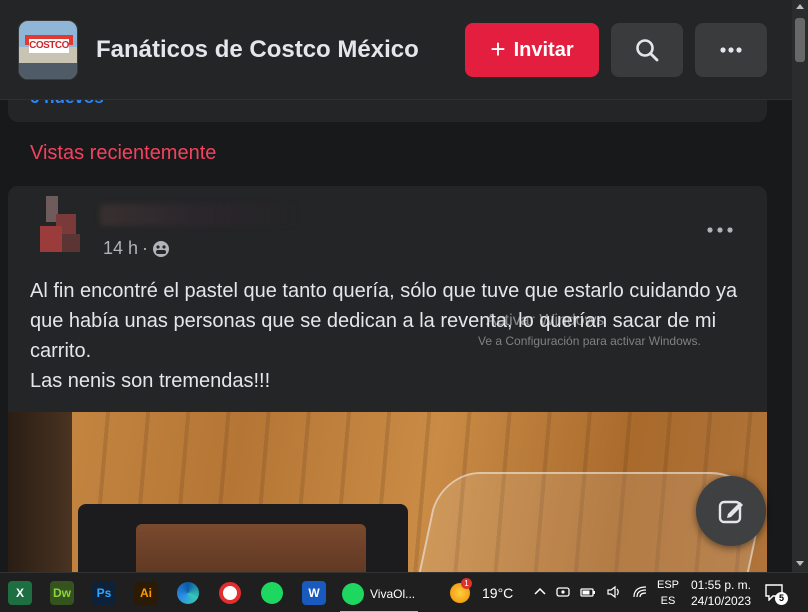 The image size is (808, 612). What do you see at coordinates (800, 6) in the screenshot?
I see `scroll-up-arrow-icon` at bounding box center [800, 6].